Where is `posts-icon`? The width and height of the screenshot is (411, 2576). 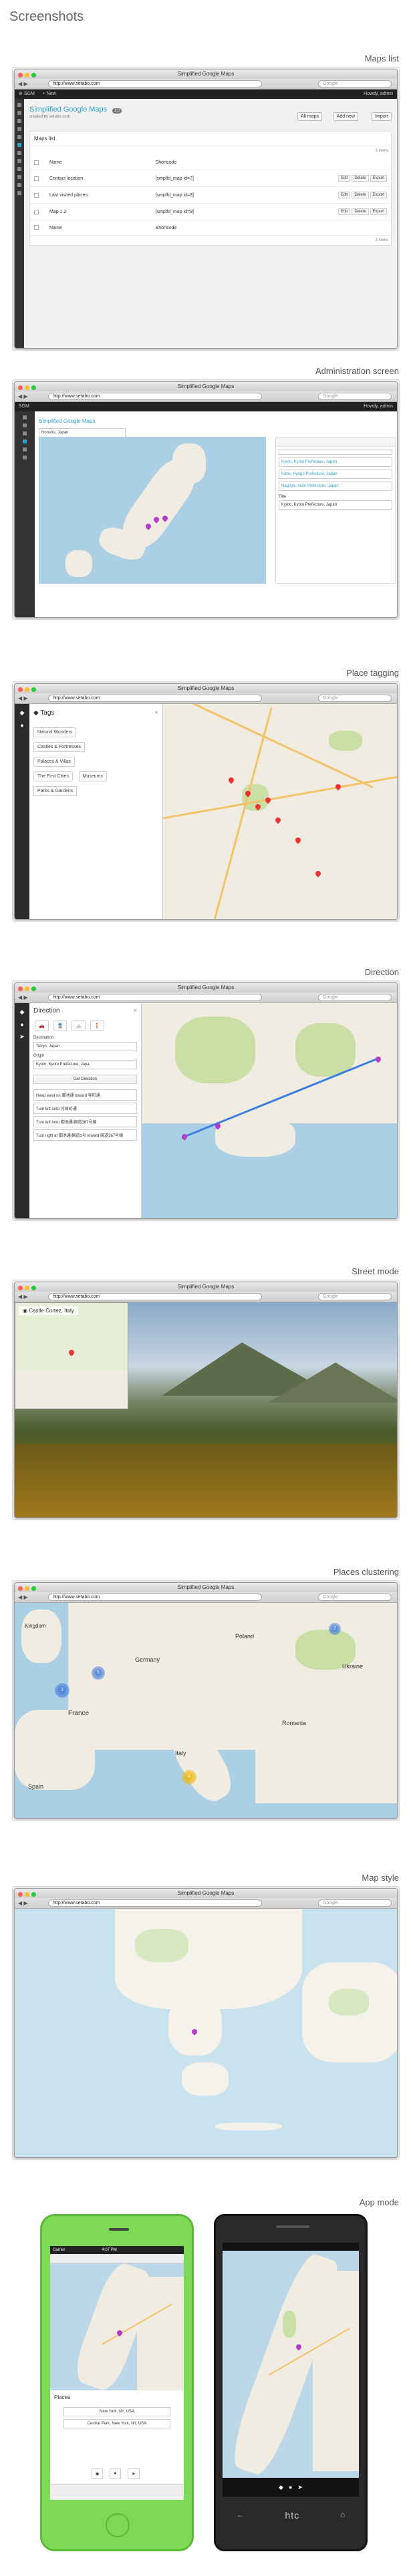
posts-icon is located at coordinates (25, 425).